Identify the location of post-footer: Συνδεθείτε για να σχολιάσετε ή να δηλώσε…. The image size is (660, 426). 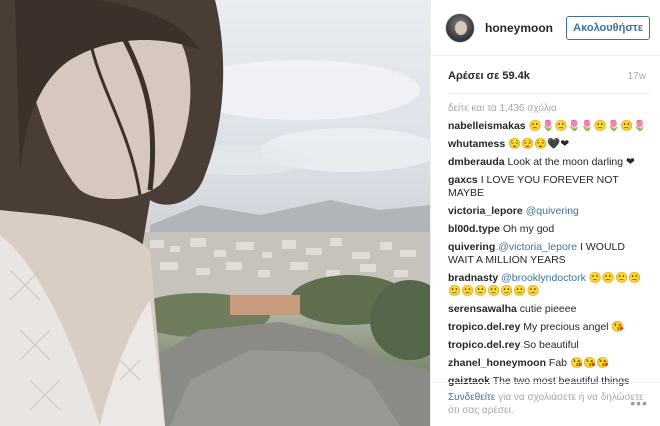
(545, 404).